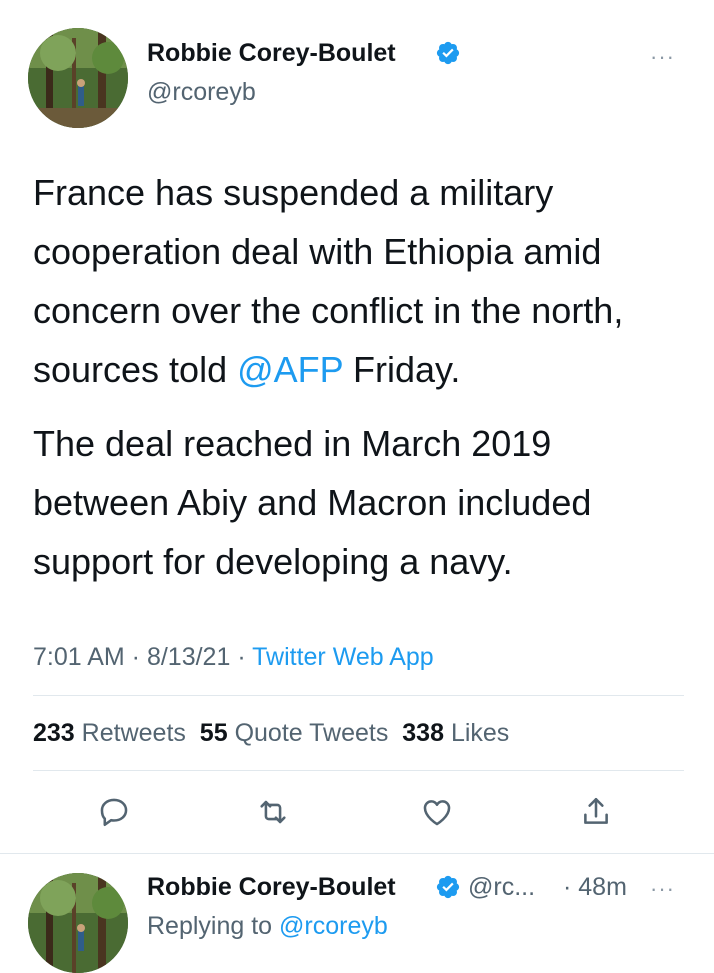 Image resolution: width=714 pixels, height=973 pixels. I want to click on reply-author-name: Robbie Corey-Boulet, so click(271, 887).